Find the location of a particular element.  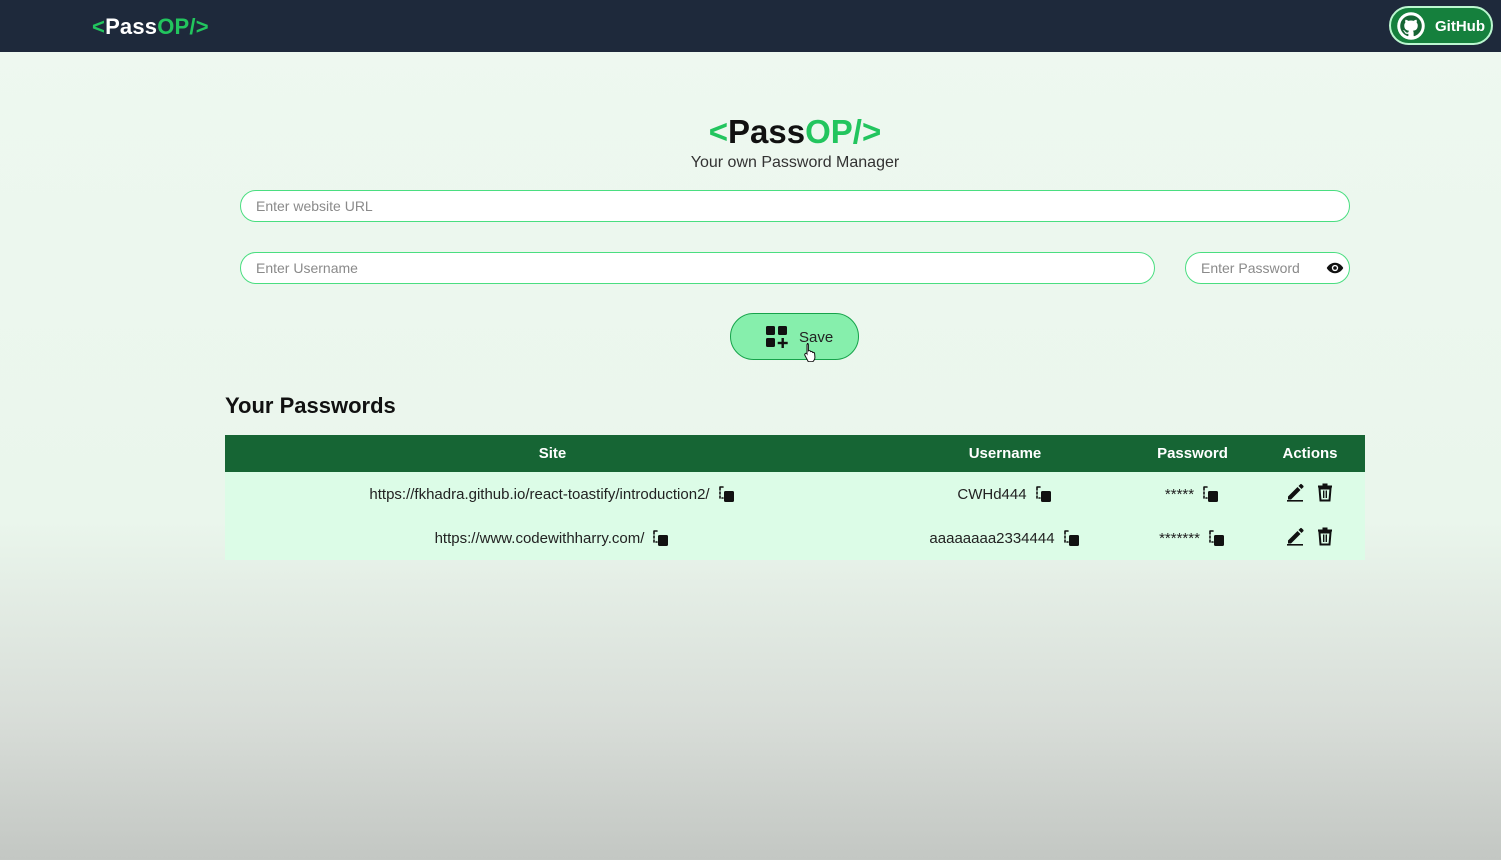

site-cell: https://www.codewithharry.com/ is located at coordinates (552, 538).